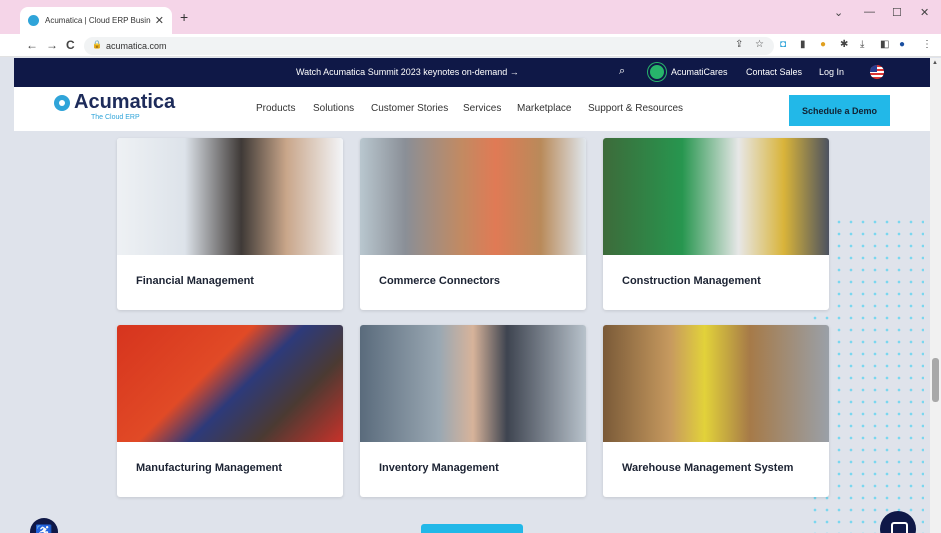 This screenshot has height=533, width=941. I want to click on extensions-puzzle-icon: ✱, so click(844, 44).